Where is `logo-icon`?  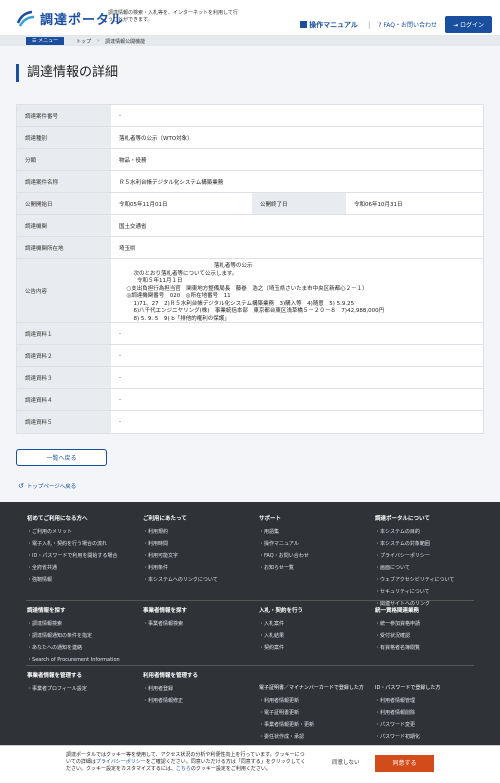 logo-icon is located at coordinates (25, 18).